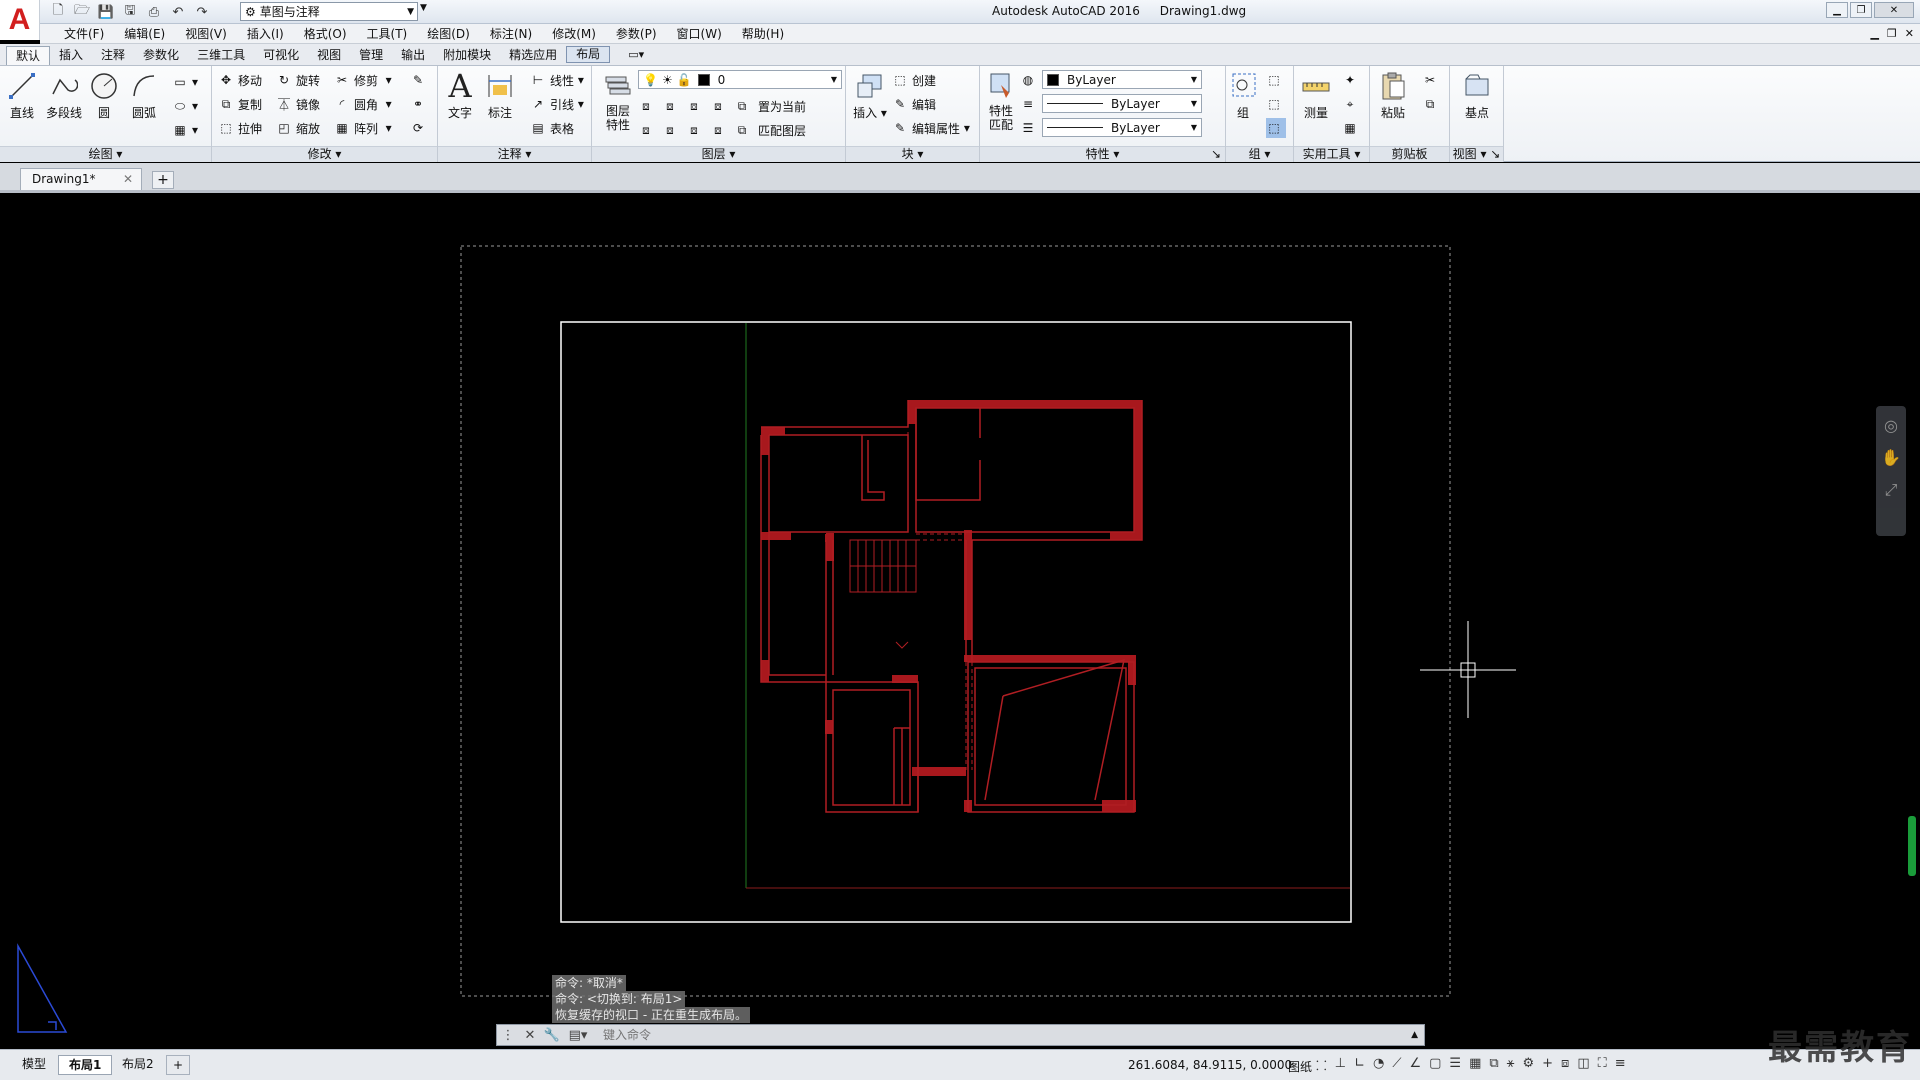 The image size is (1920, 1080). I want to click on menu-draw: 绘图(D), so click(448, 33).